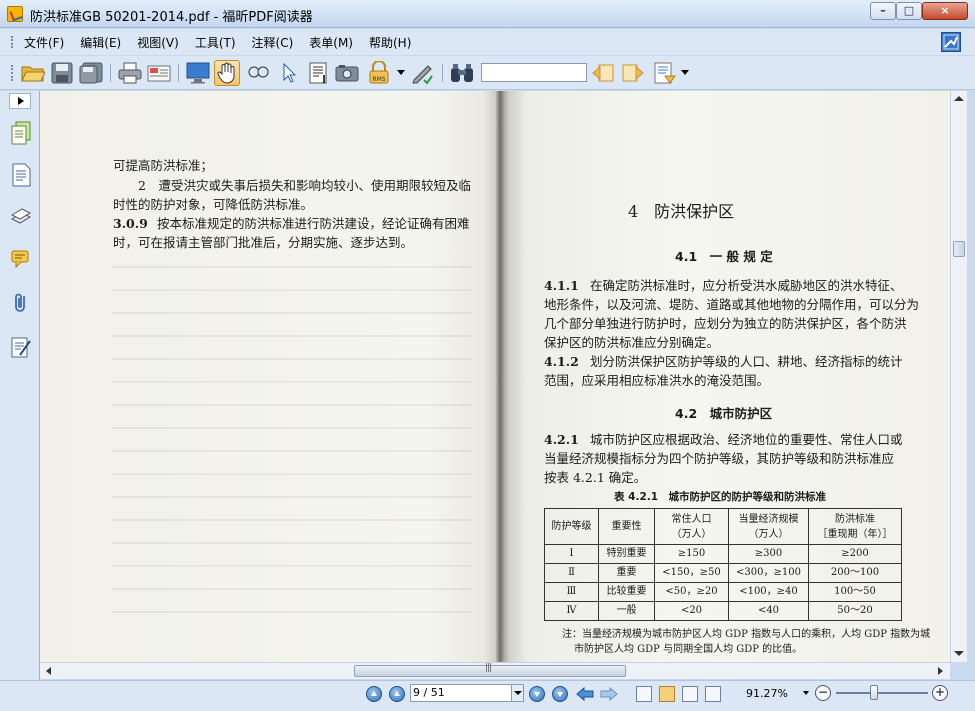 The width and height of the screenshot is (975, 711). I want to click on hand-icon, so click(227, 73).